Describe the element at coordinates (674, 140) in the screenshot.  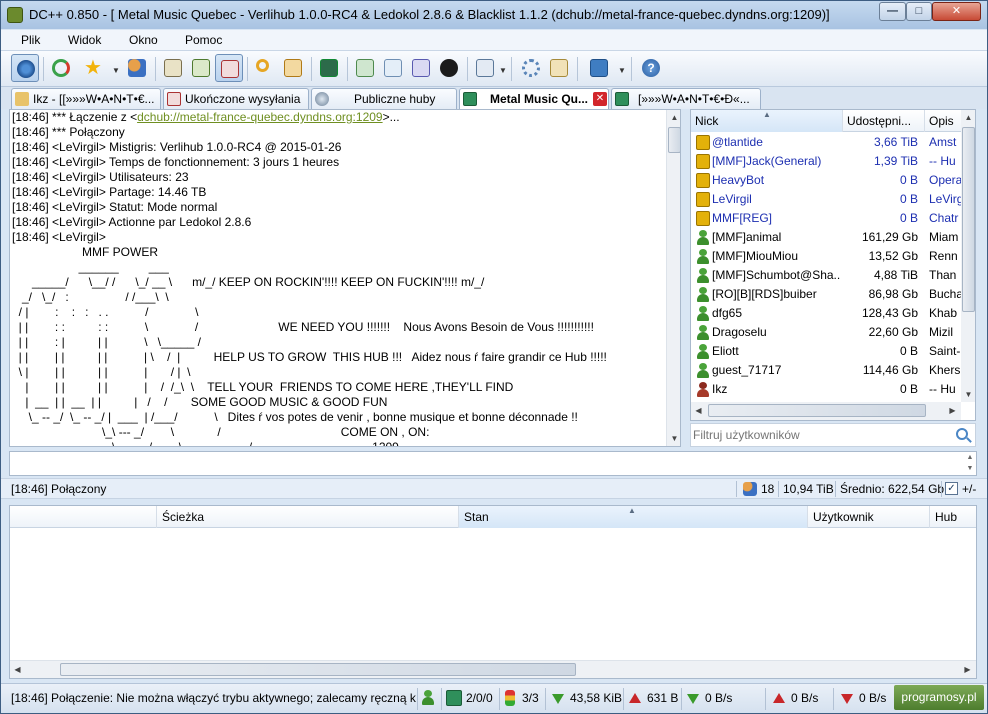
I see `chat-scroll-thumb` at that location.